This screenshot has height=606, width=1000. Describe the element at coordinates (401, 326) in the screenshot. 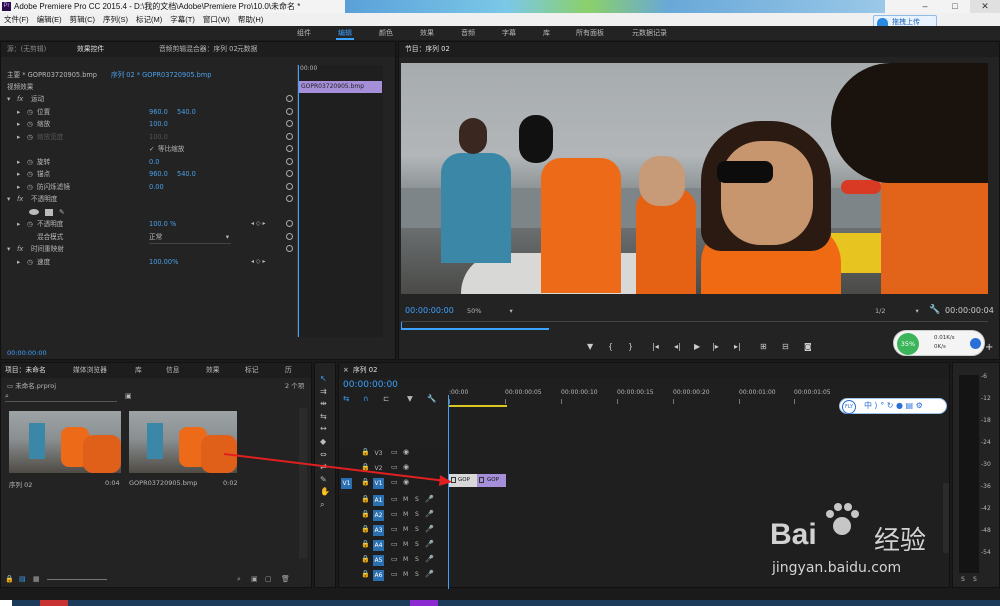

I see `scrubber-playhead` at that location.